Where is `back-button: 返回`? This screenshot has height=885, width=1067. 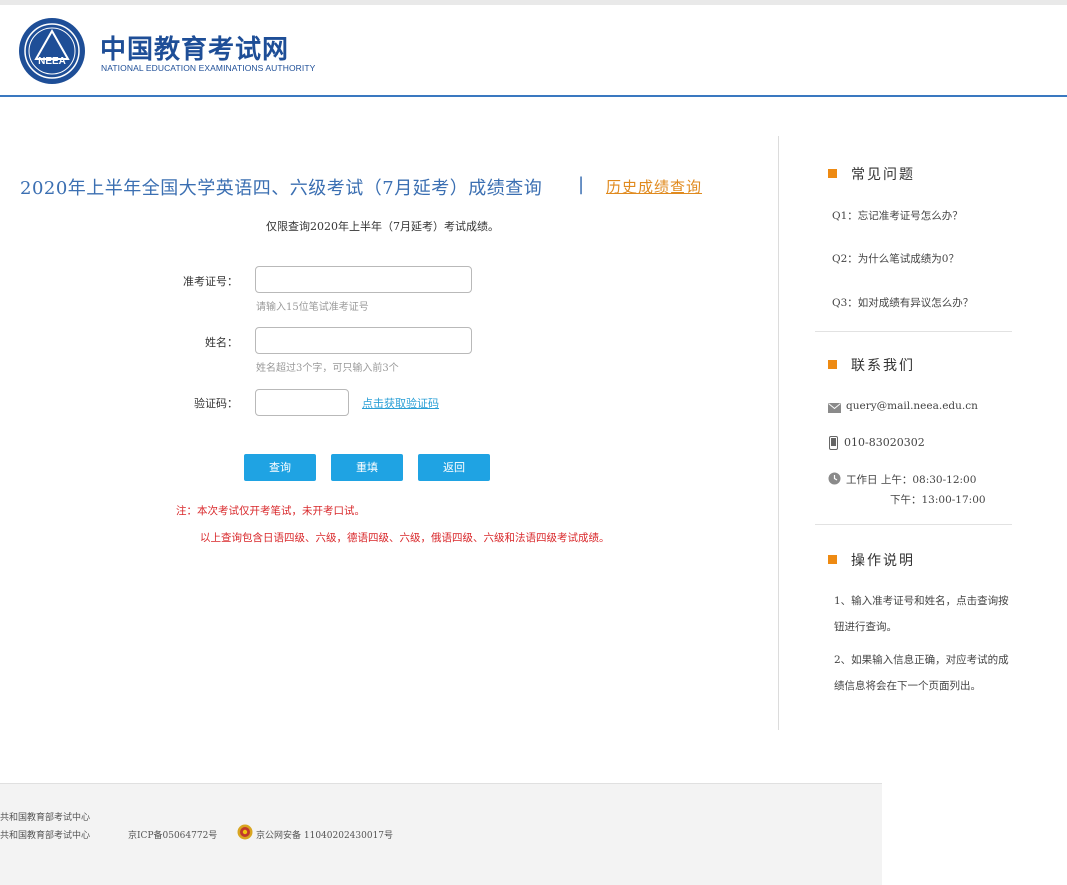 back-button: 返回 is located at coordinates (454, 467).